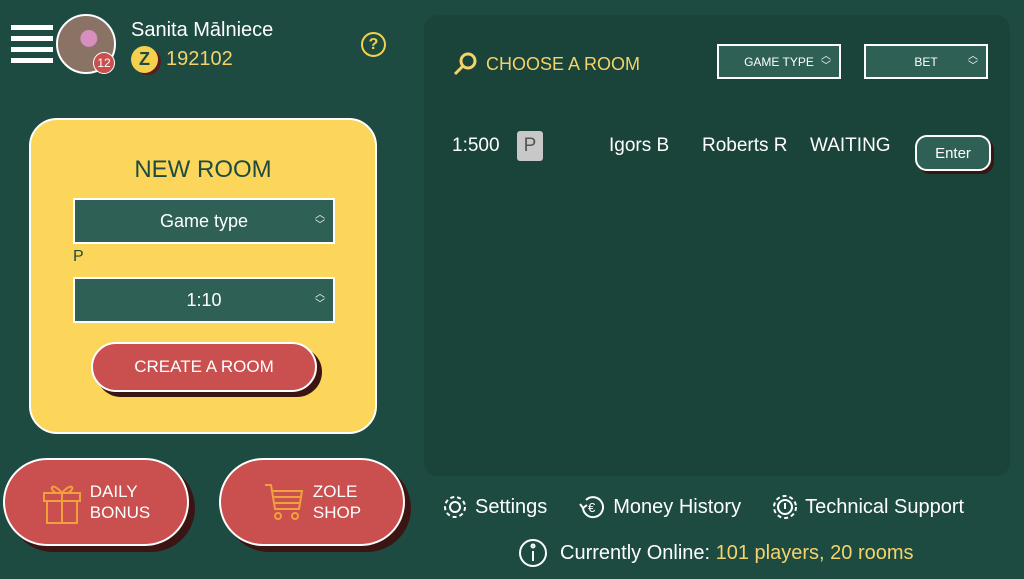  I want to click on search-icon, so click(465, 64).